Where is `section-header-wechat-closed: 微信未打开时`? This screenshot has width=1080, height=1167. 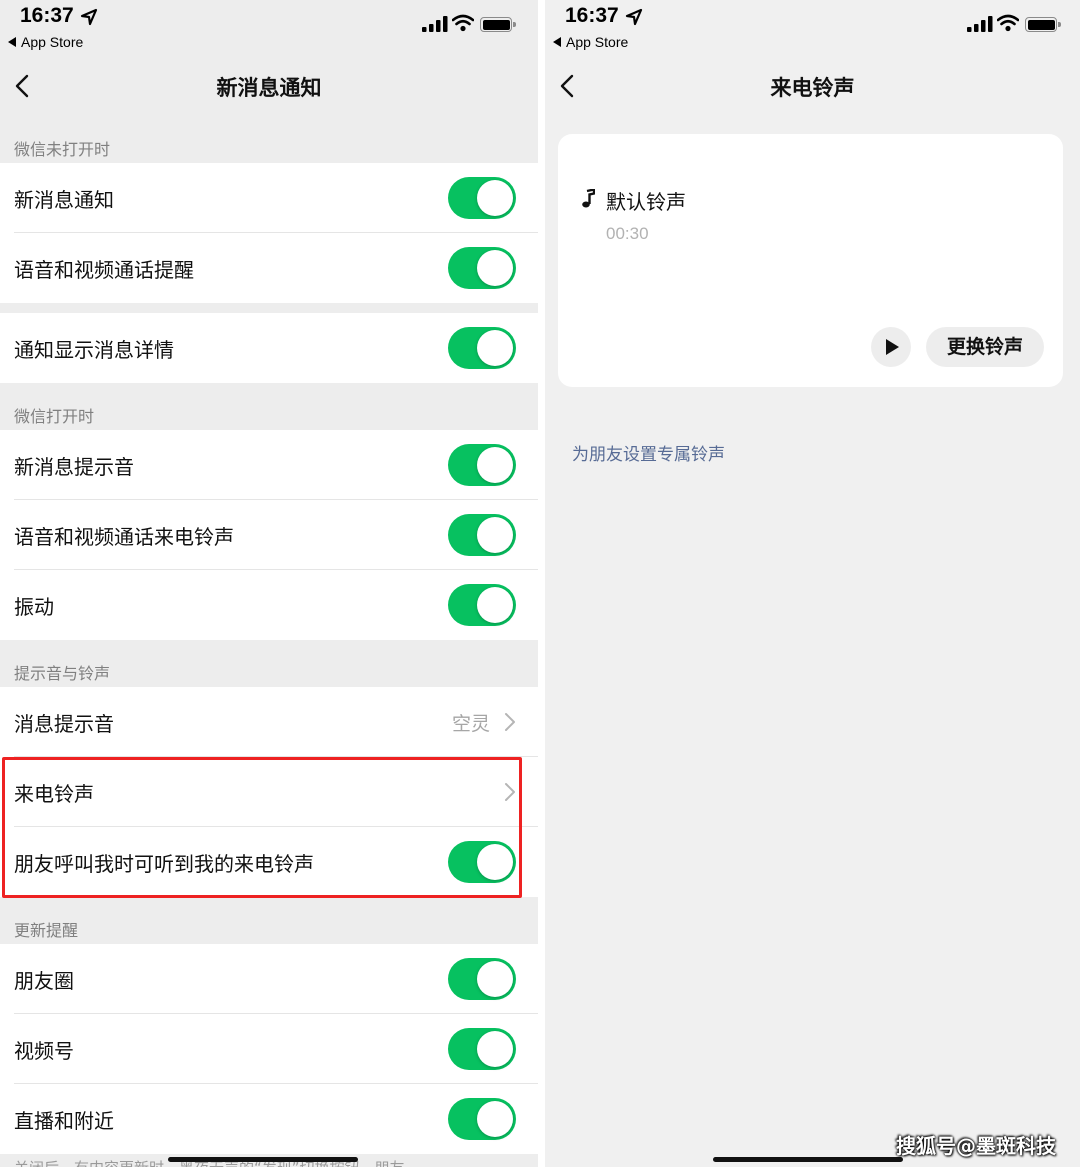 section-header-wechat-closed: 微信未打开时 is located at coordinates (62, 149).